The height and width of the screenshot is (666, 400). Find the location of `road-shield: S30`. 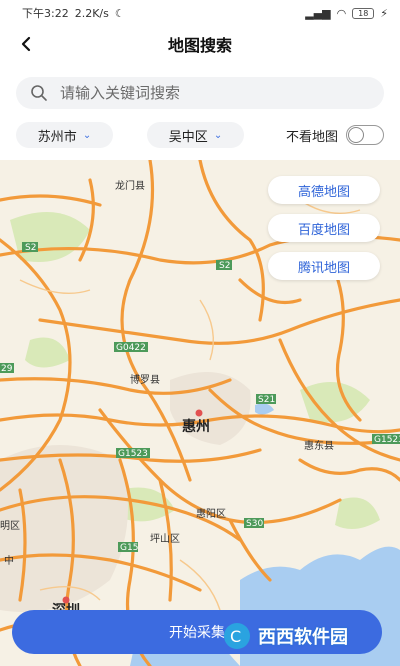

road-shield: S30 is located at coordinates (254, 523).